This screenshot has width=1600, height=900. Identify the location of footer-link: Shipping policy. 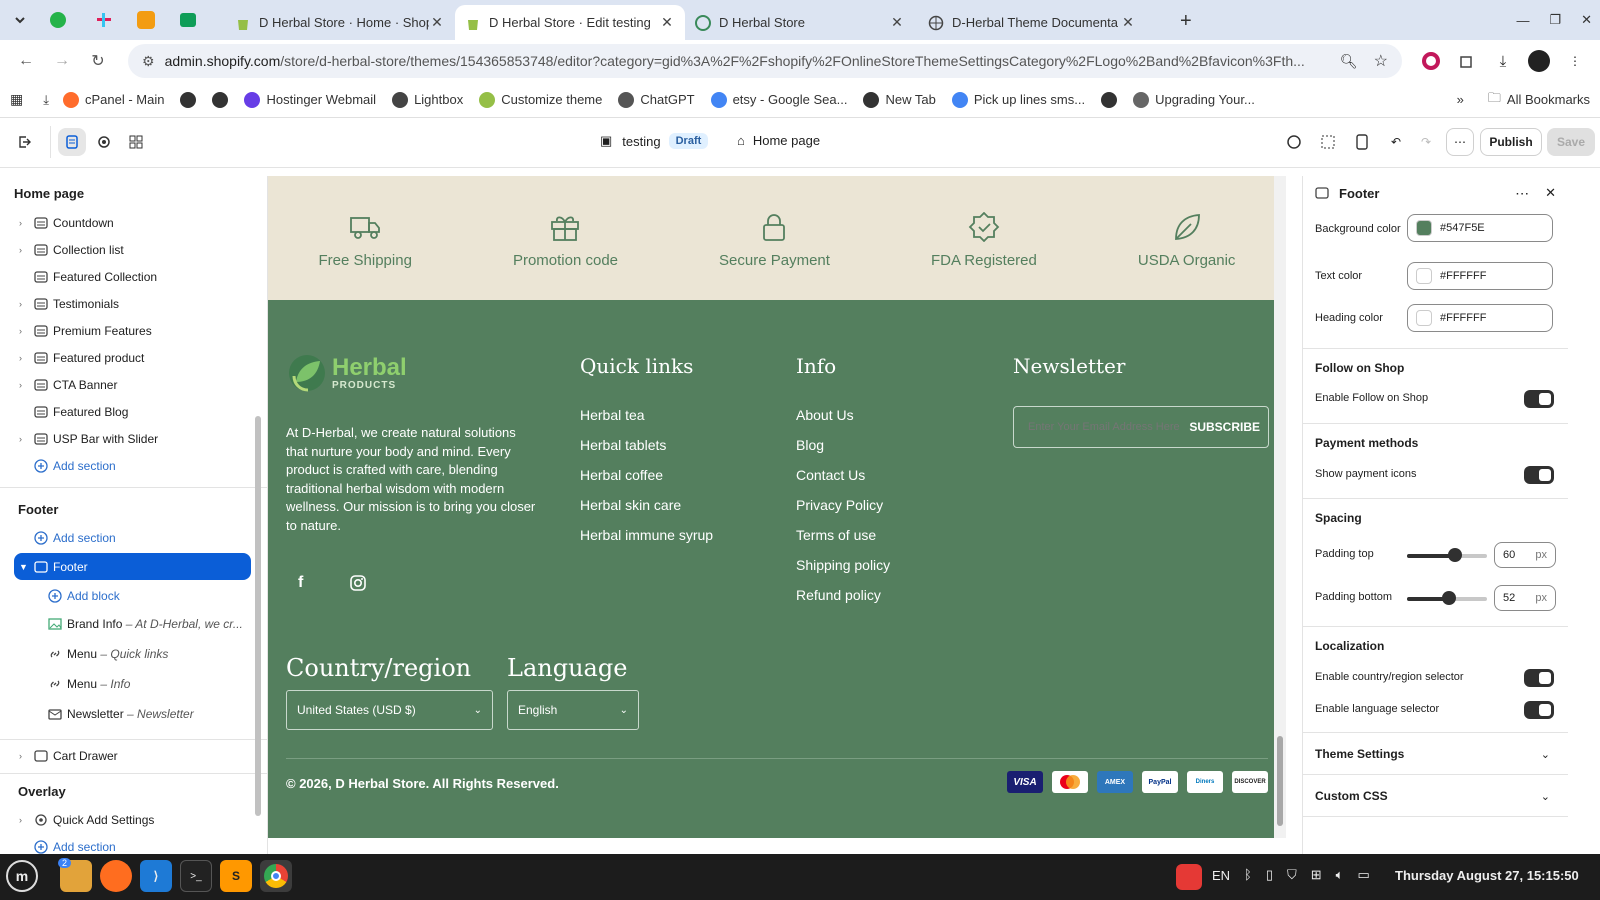
(843, 566).